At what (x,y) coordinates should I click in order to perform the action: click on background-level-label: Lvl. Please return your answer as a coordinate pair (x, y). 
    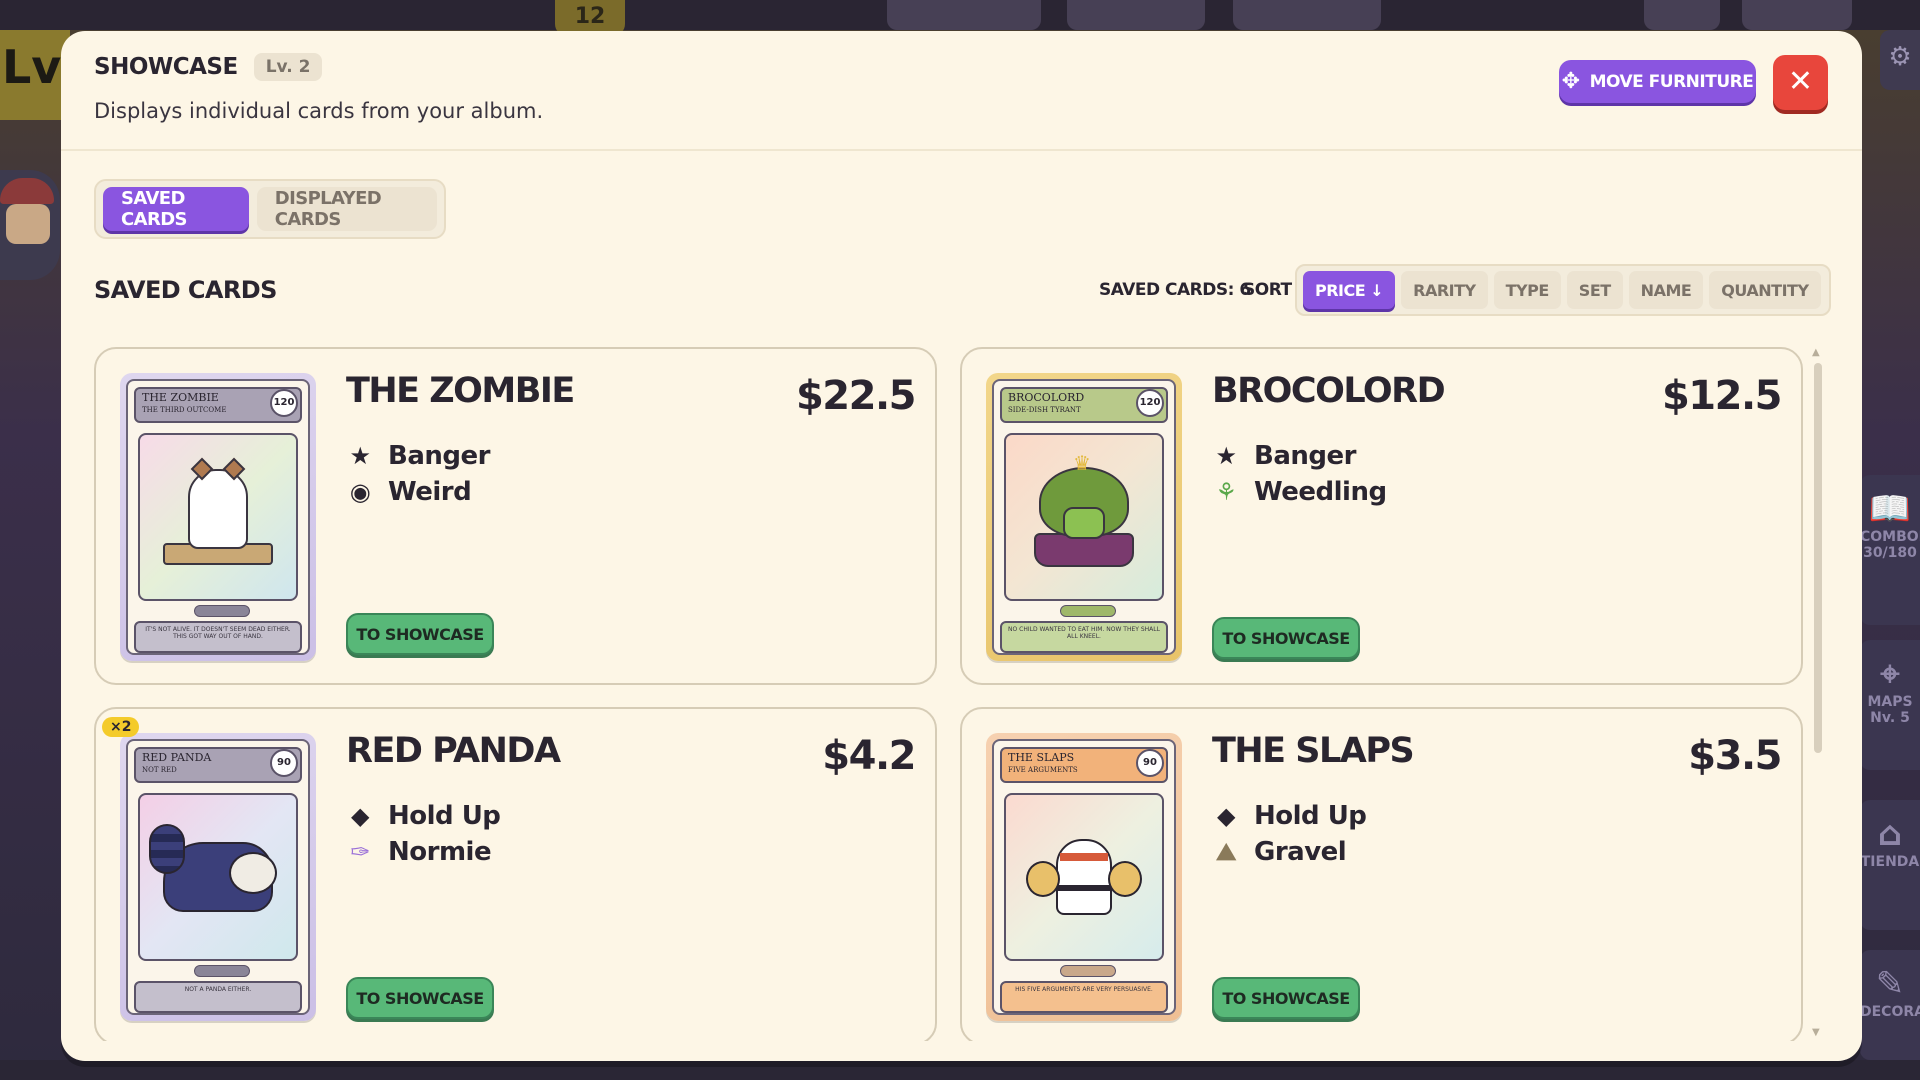
    Looking at the image, I should click on (38, 75).